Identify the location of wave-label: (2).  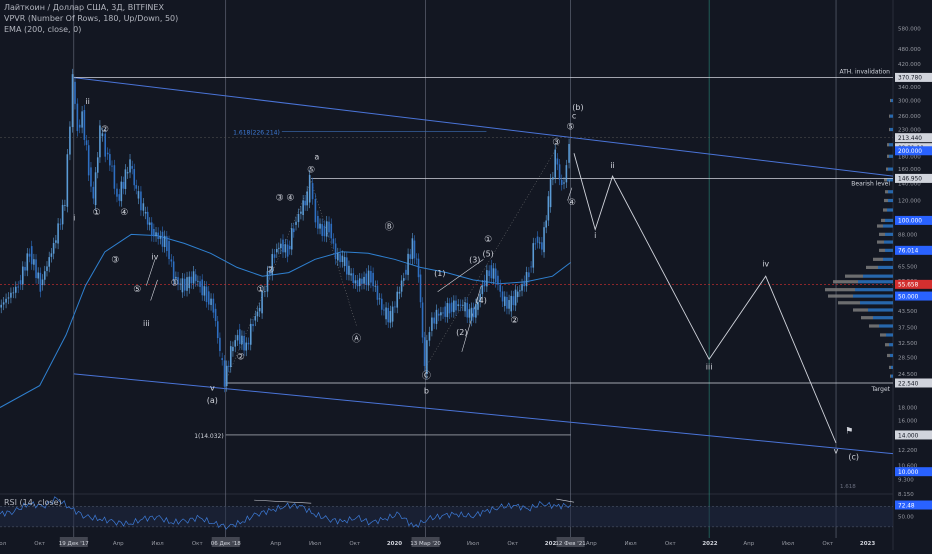
(461, 332).